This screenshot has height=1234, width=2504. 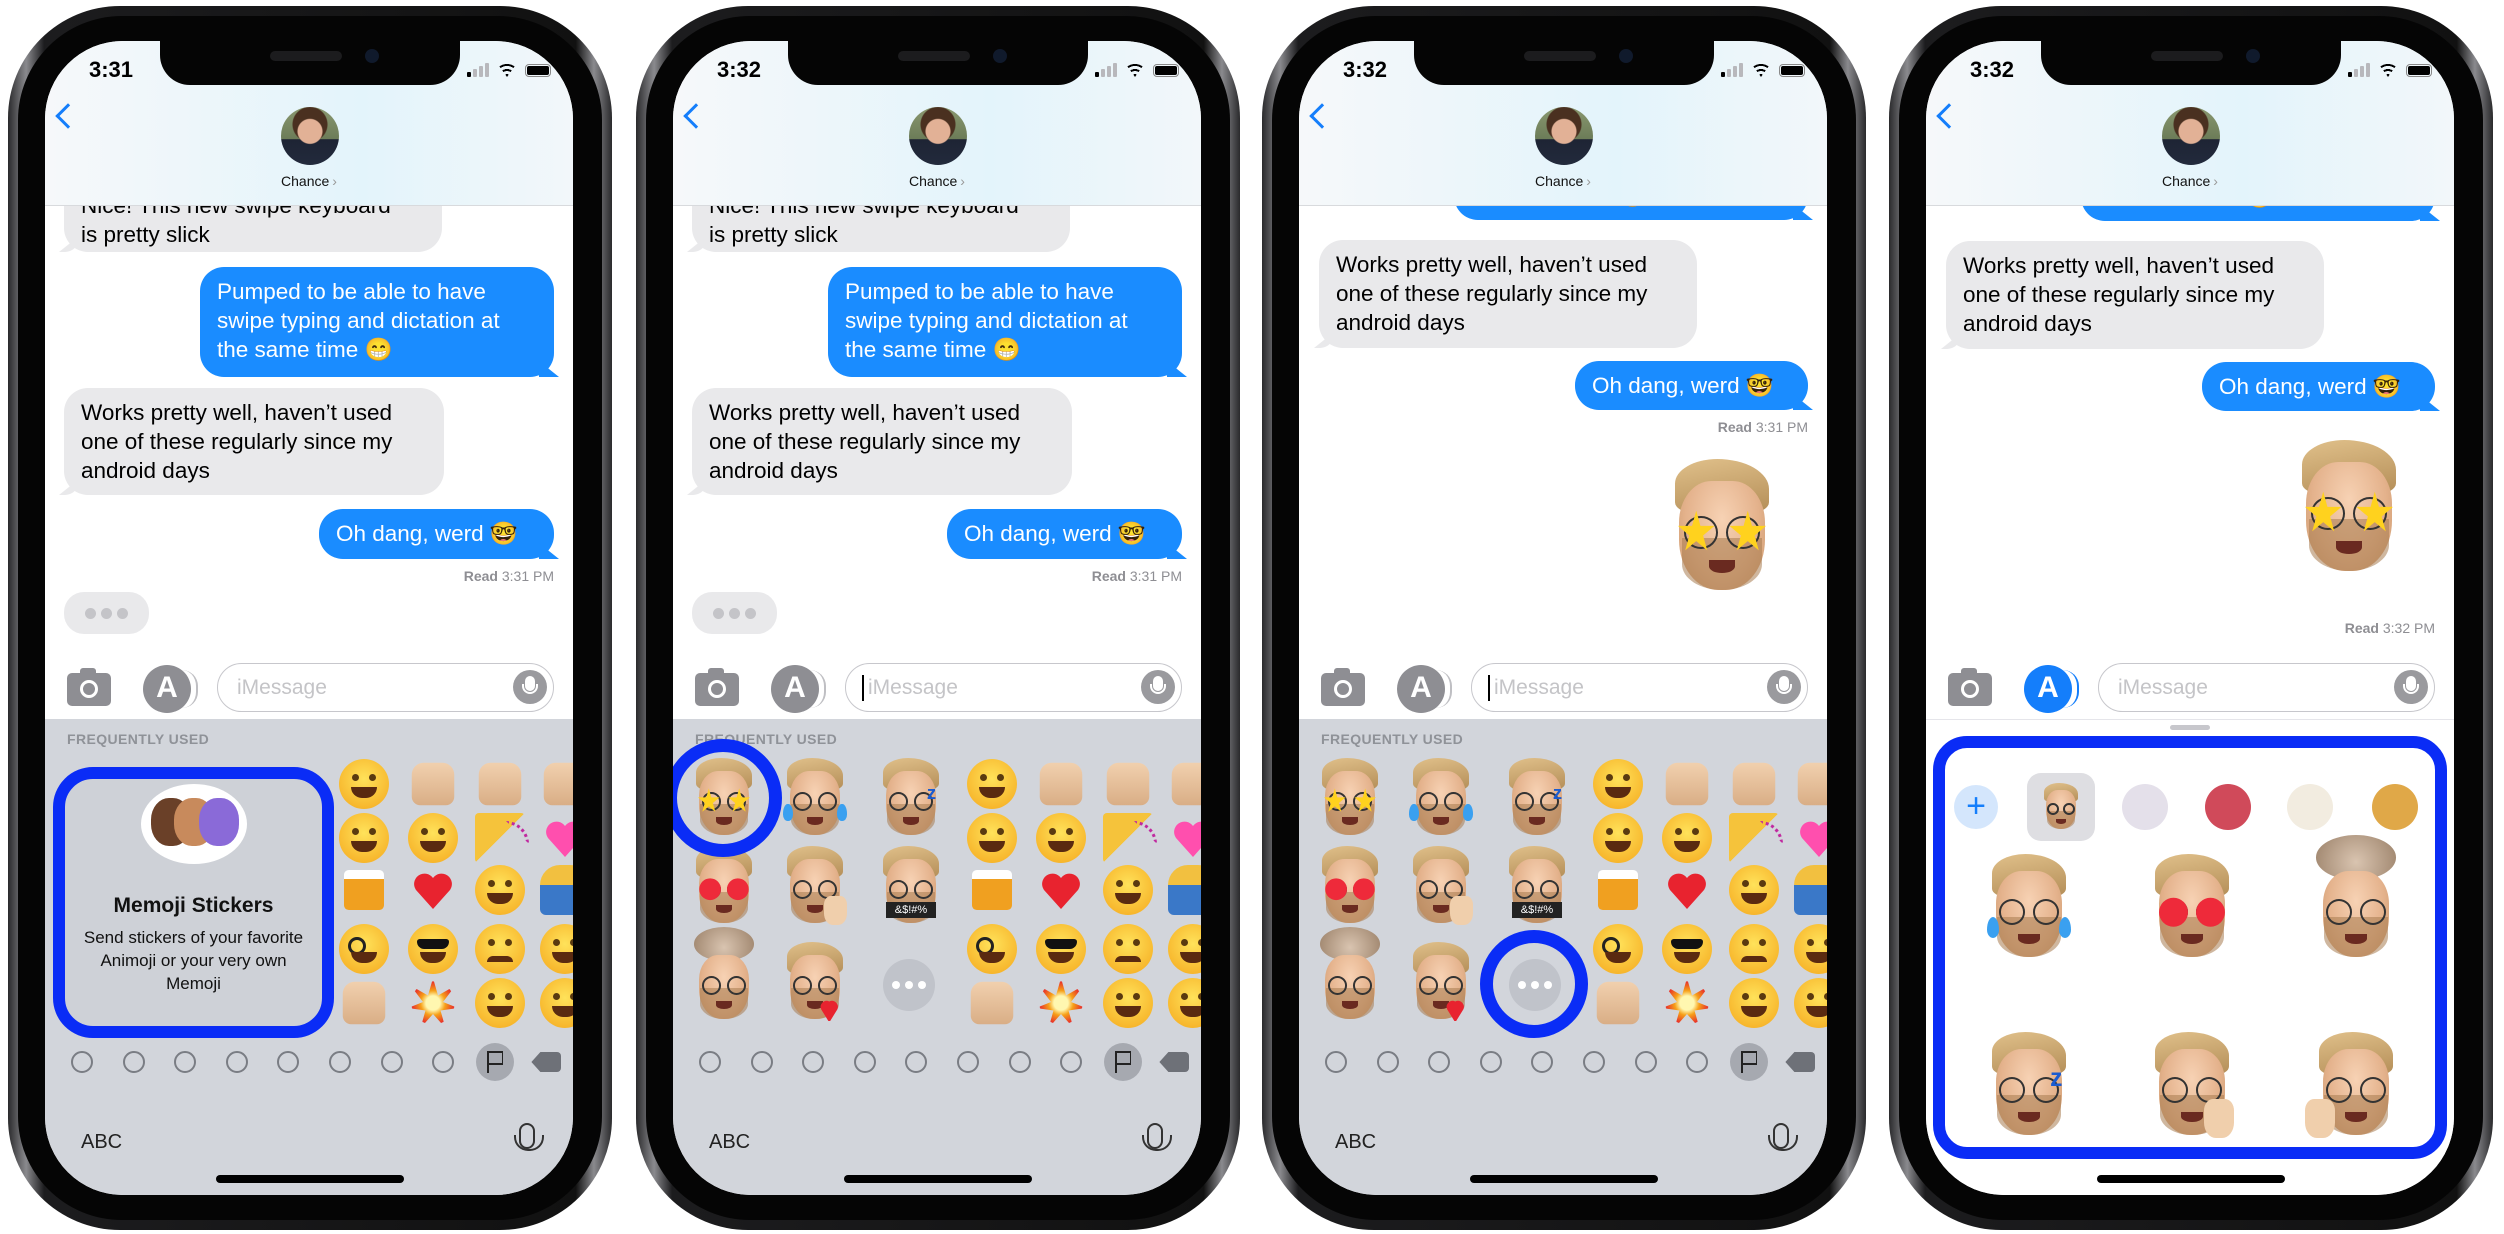 What do you see at coordinates (1976, 807) in the screenshot?
I see `add-memoji-button: +` at bounding box center [1976, 807].